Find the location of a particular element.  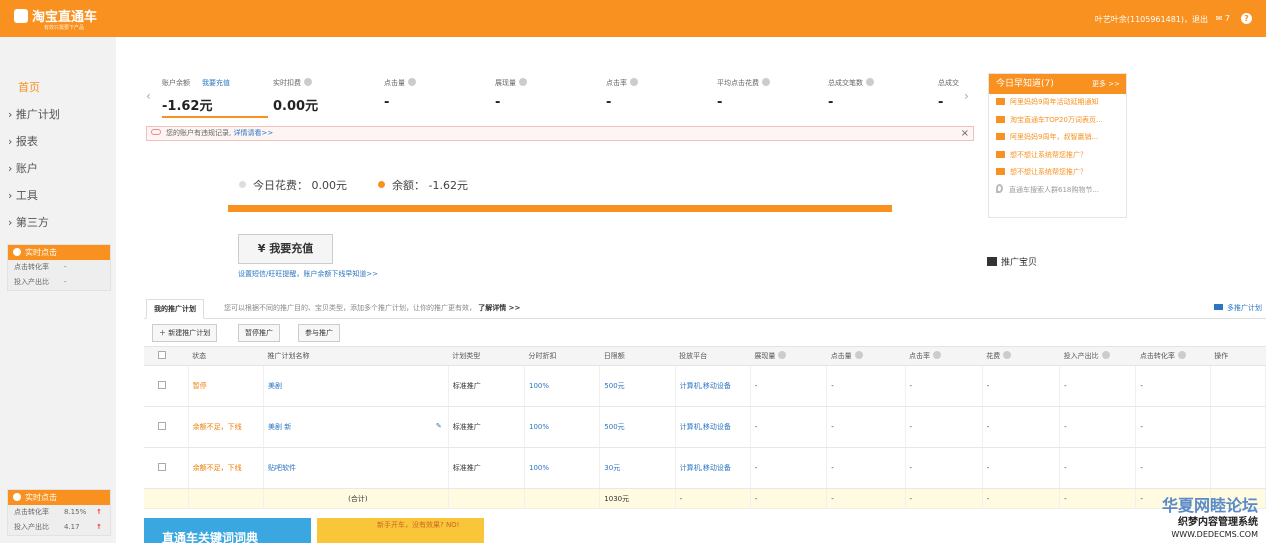

gift-icon is located at coordinates (992, 261).